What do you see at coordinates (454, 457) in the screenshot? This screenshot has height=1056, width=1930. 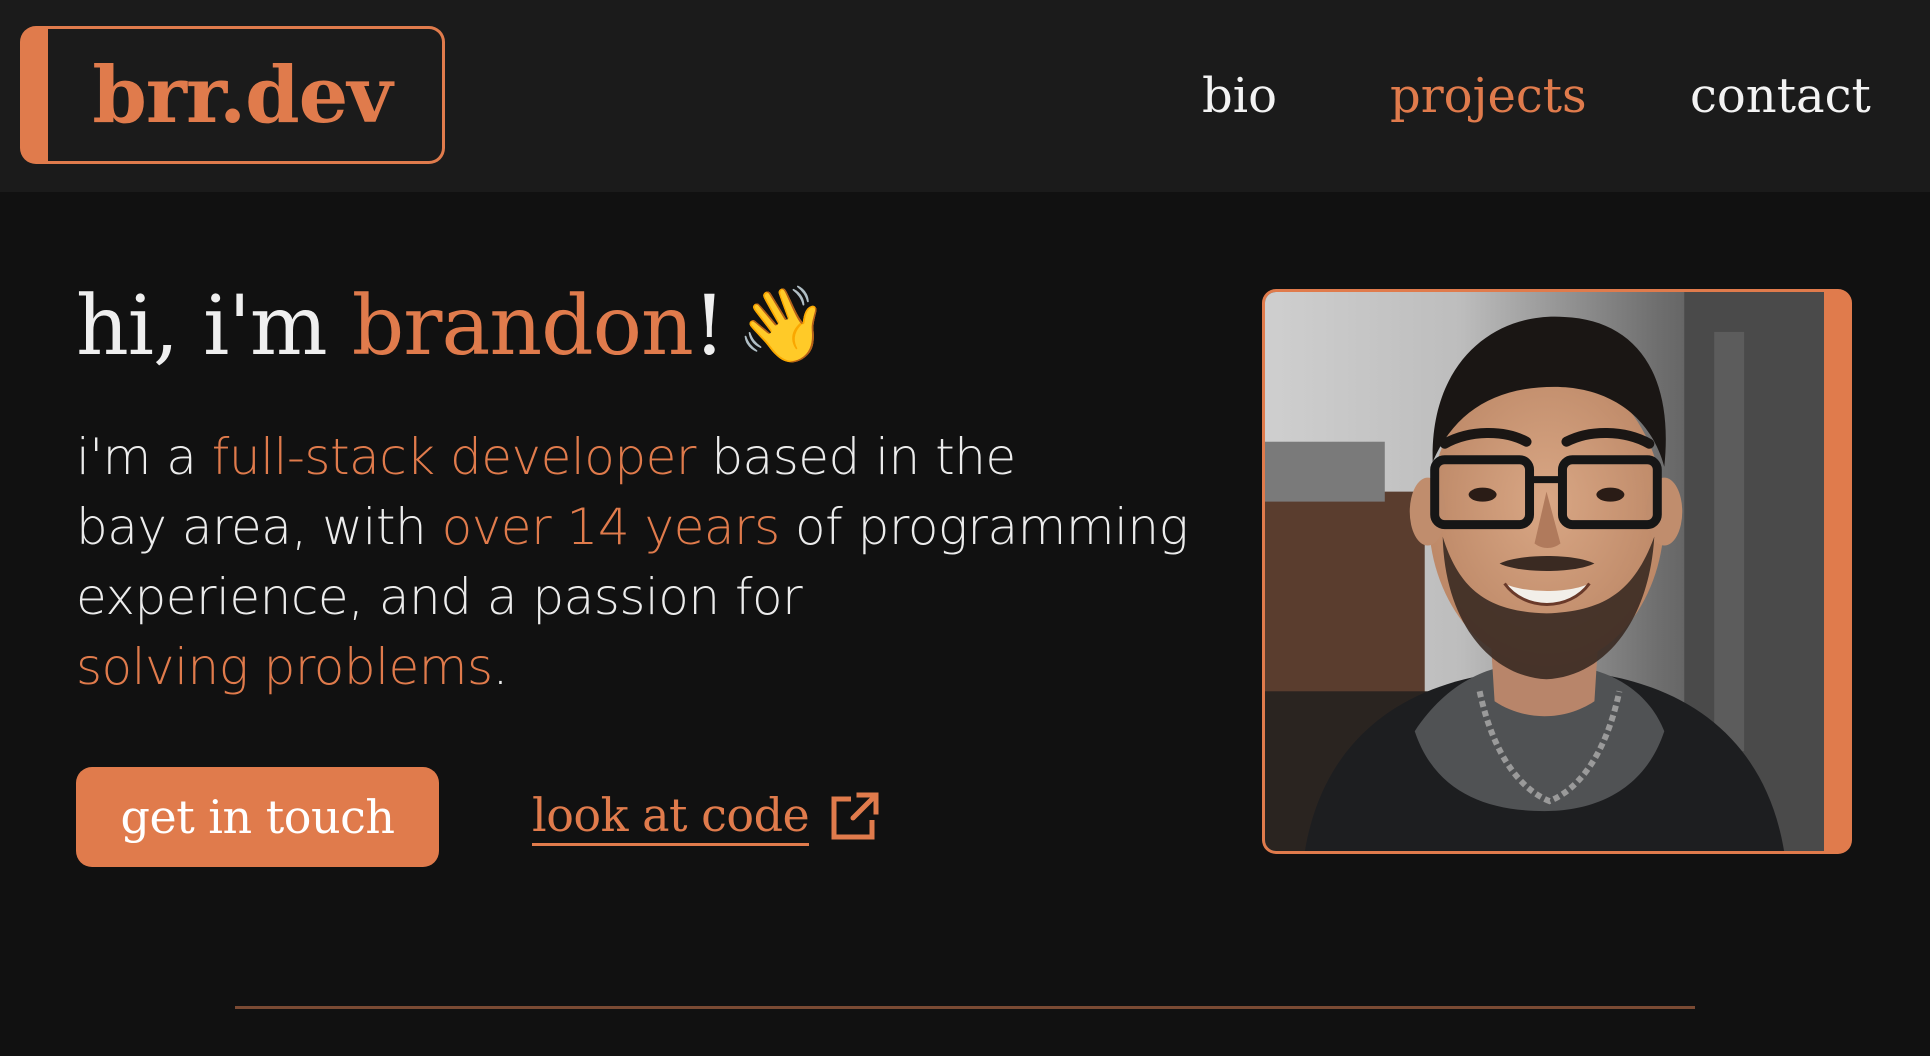 I see `highlight-role: full-stack developer` at bounding box center [454, 457].